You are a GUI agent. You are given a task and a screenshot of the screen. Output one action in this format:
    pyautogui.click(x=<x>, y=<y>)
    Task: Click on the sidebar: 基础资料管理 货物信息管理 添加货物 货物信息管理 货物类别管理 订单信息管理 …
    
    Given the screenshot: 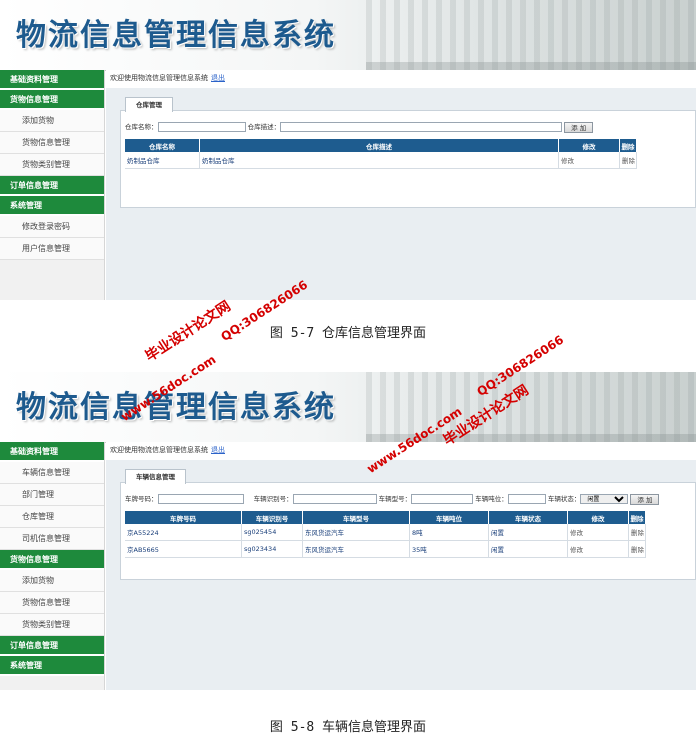 What is the action you would take?
    pyautogui.click(x=52, y=185)
    